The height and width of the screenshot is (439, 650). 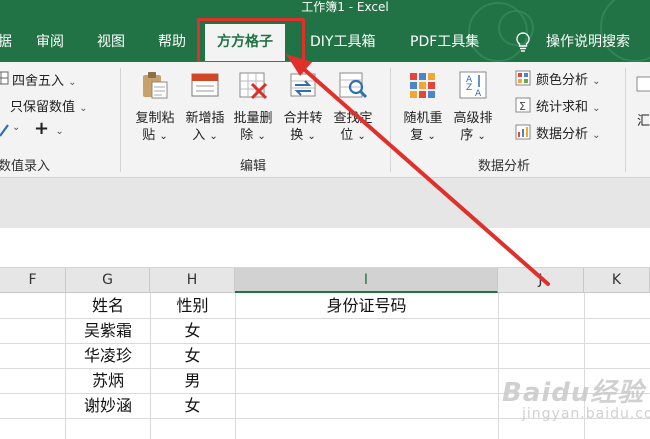 I want to click on sort-letter-z: Z, so click(x=469, y=88).